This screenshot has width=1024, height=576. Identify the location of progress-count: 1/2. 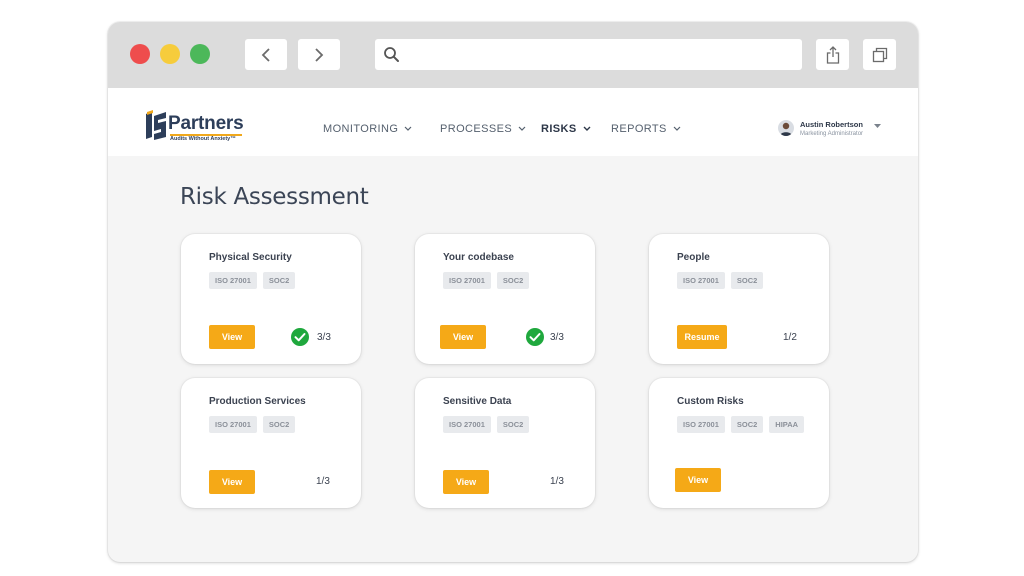
(790, 337).